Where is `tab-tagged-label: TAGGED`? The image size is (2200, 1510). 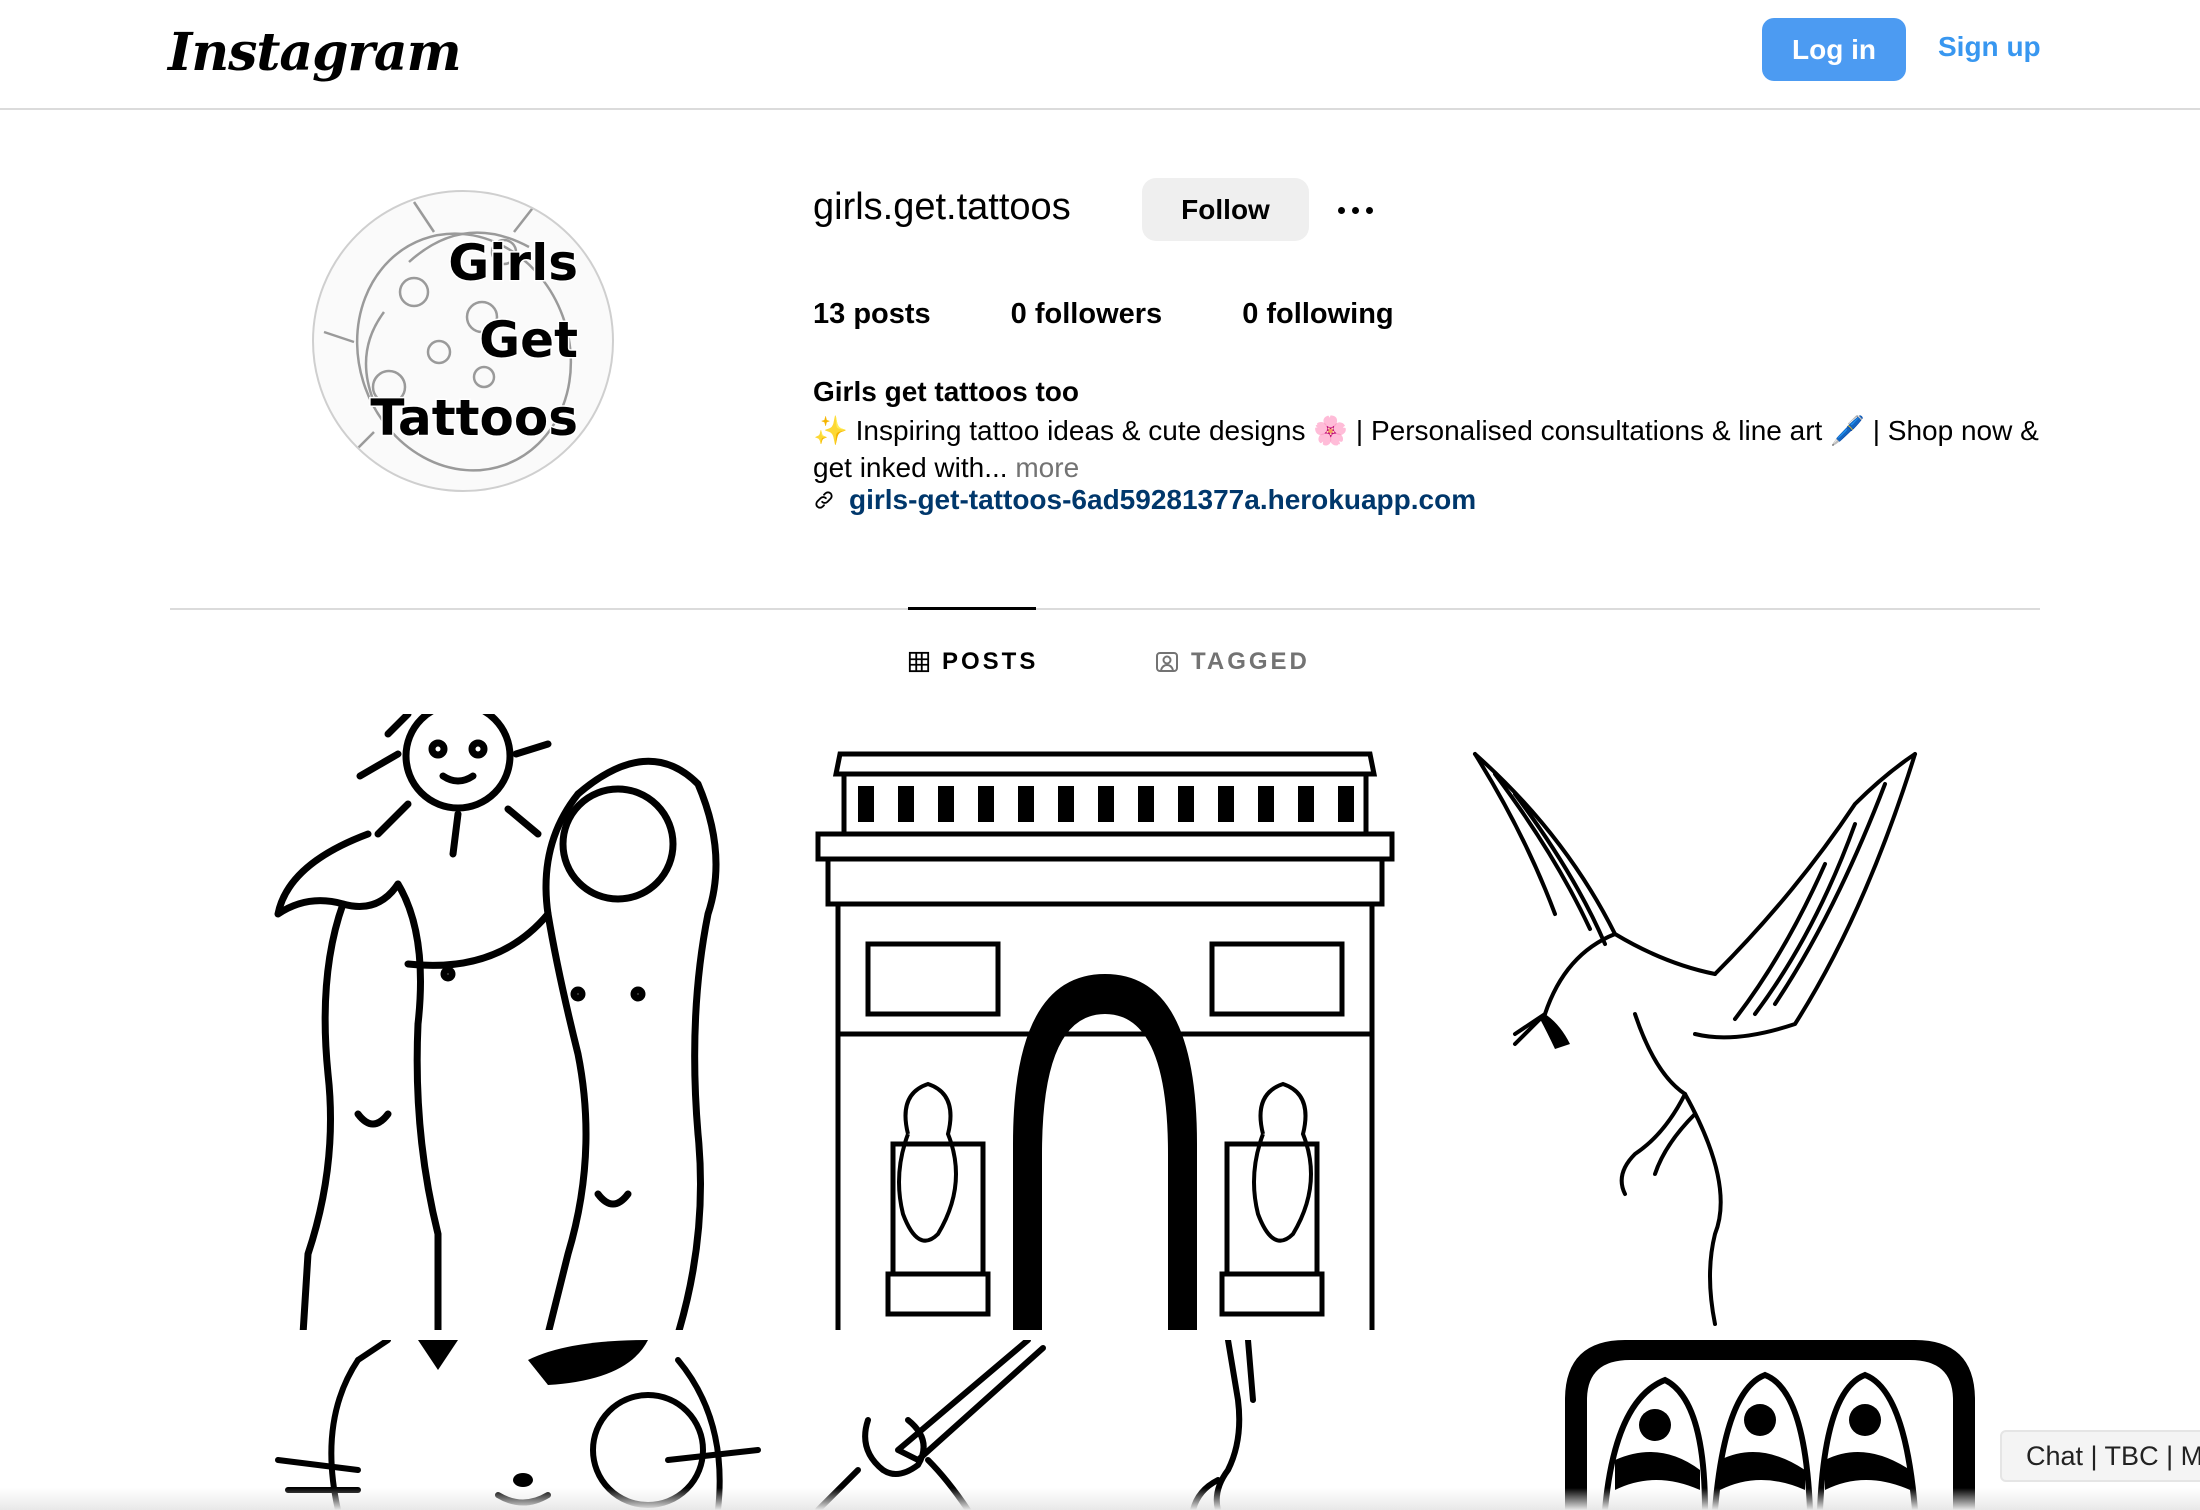
tab-tagged-label: TAGGED is located at coordinates (1250, 661).